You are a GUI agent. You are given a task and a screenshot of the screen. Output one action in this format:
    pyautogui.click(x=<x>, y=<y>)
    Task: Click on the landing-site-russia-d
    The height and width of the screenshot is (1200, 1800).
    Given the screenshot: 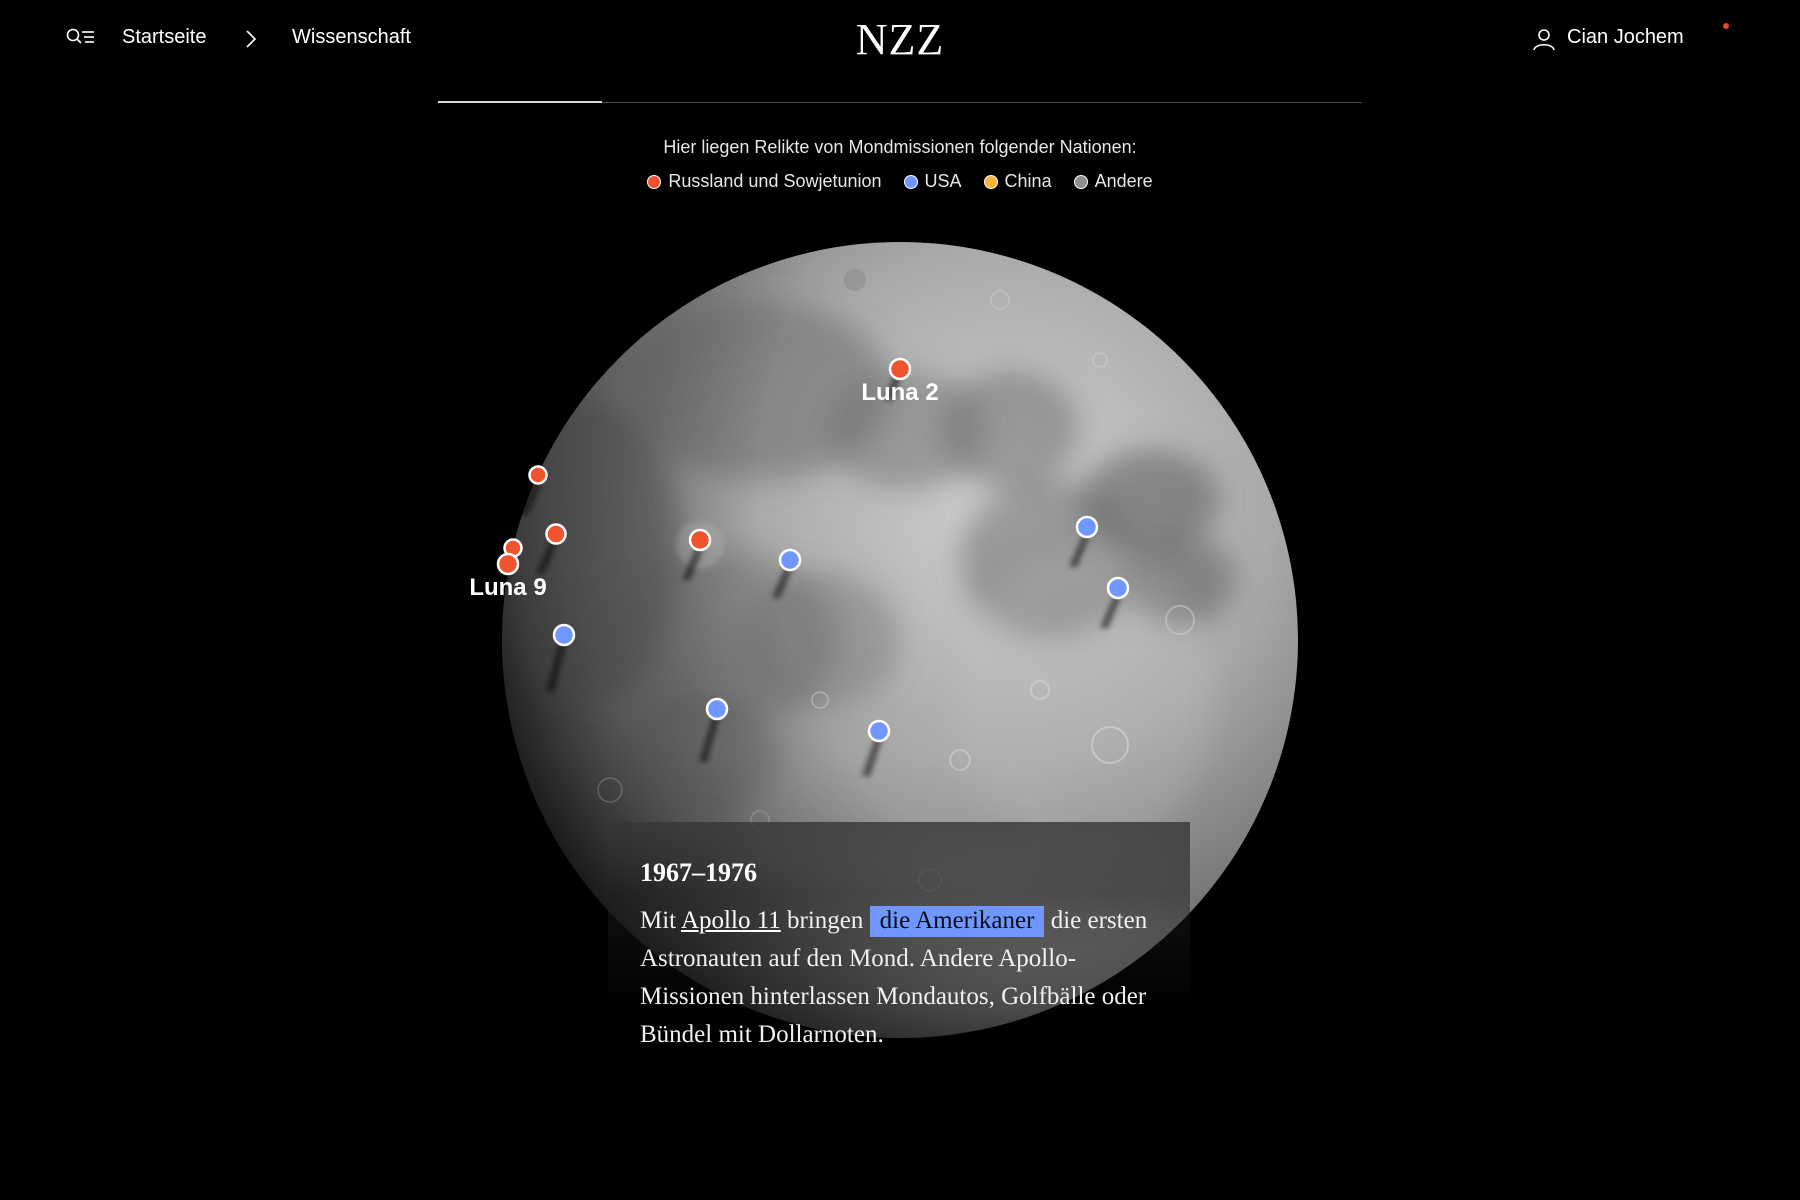 What is the action you would take?
    pyautogui.click(x=700, y=540)
    